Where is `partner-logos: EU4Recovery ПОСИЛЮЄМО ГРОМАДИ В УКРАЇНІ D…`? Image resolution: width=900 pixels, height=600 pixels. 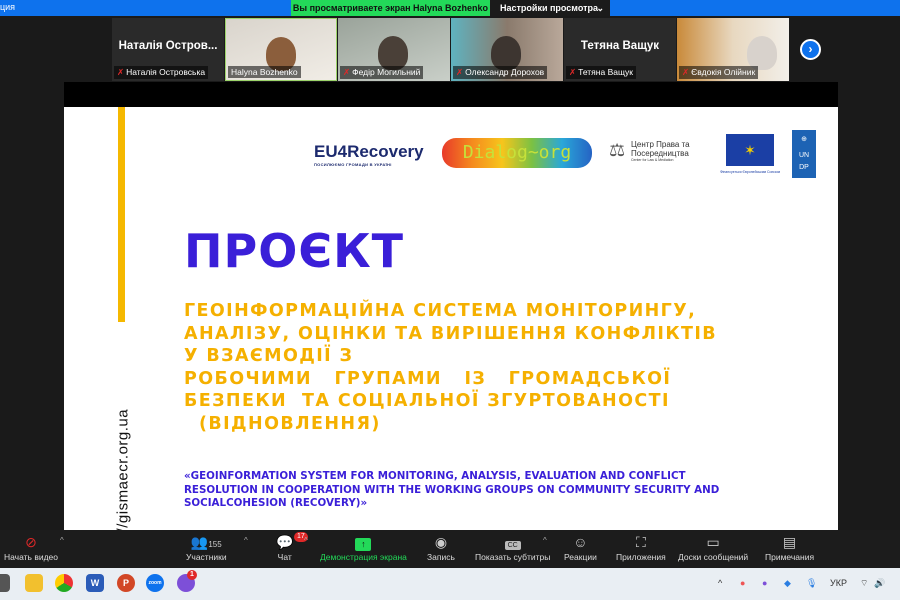 partner-logos: EU4Recovery ПОСИЛЮЄМО ГРОМАДИ В УКРАЇНІ D… is located at coordinates (451, 156).